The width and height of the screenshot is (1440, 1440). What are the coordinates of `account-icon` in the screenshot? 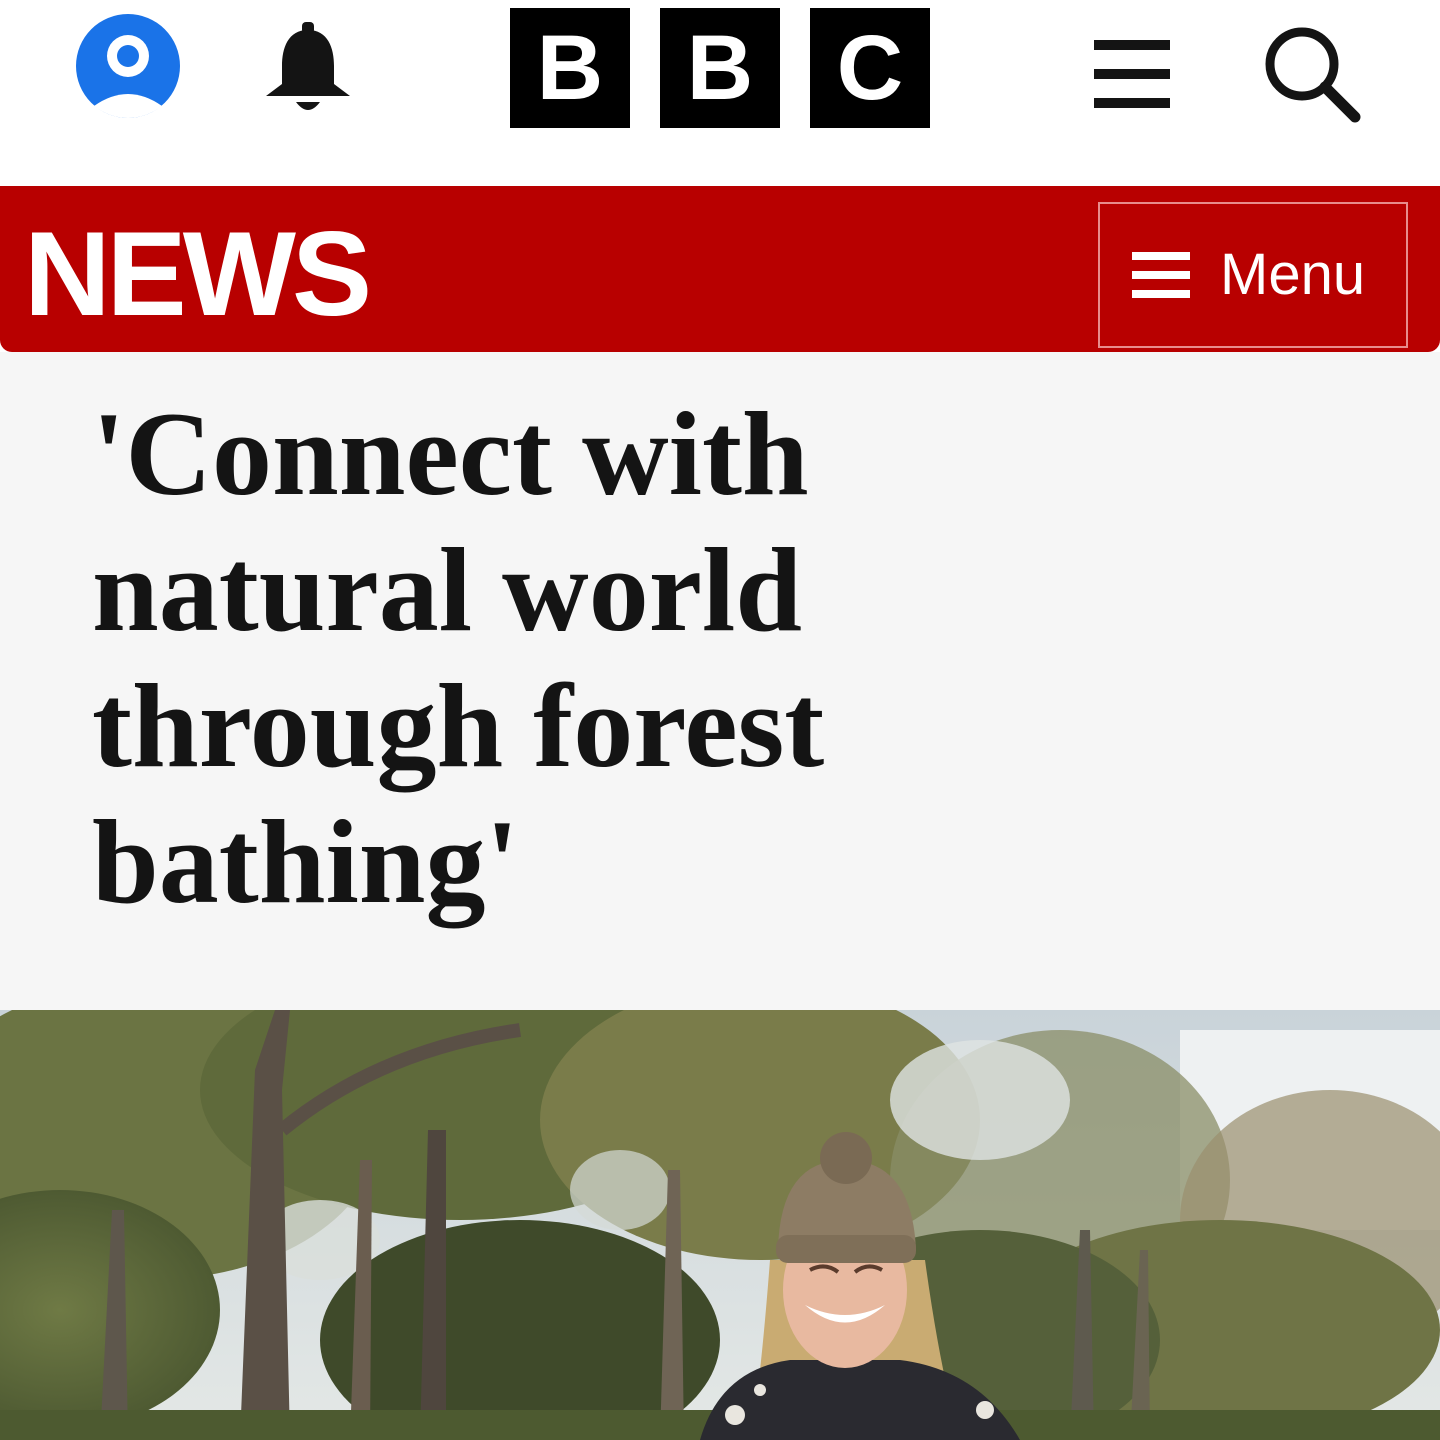 It's located at (128, 66).